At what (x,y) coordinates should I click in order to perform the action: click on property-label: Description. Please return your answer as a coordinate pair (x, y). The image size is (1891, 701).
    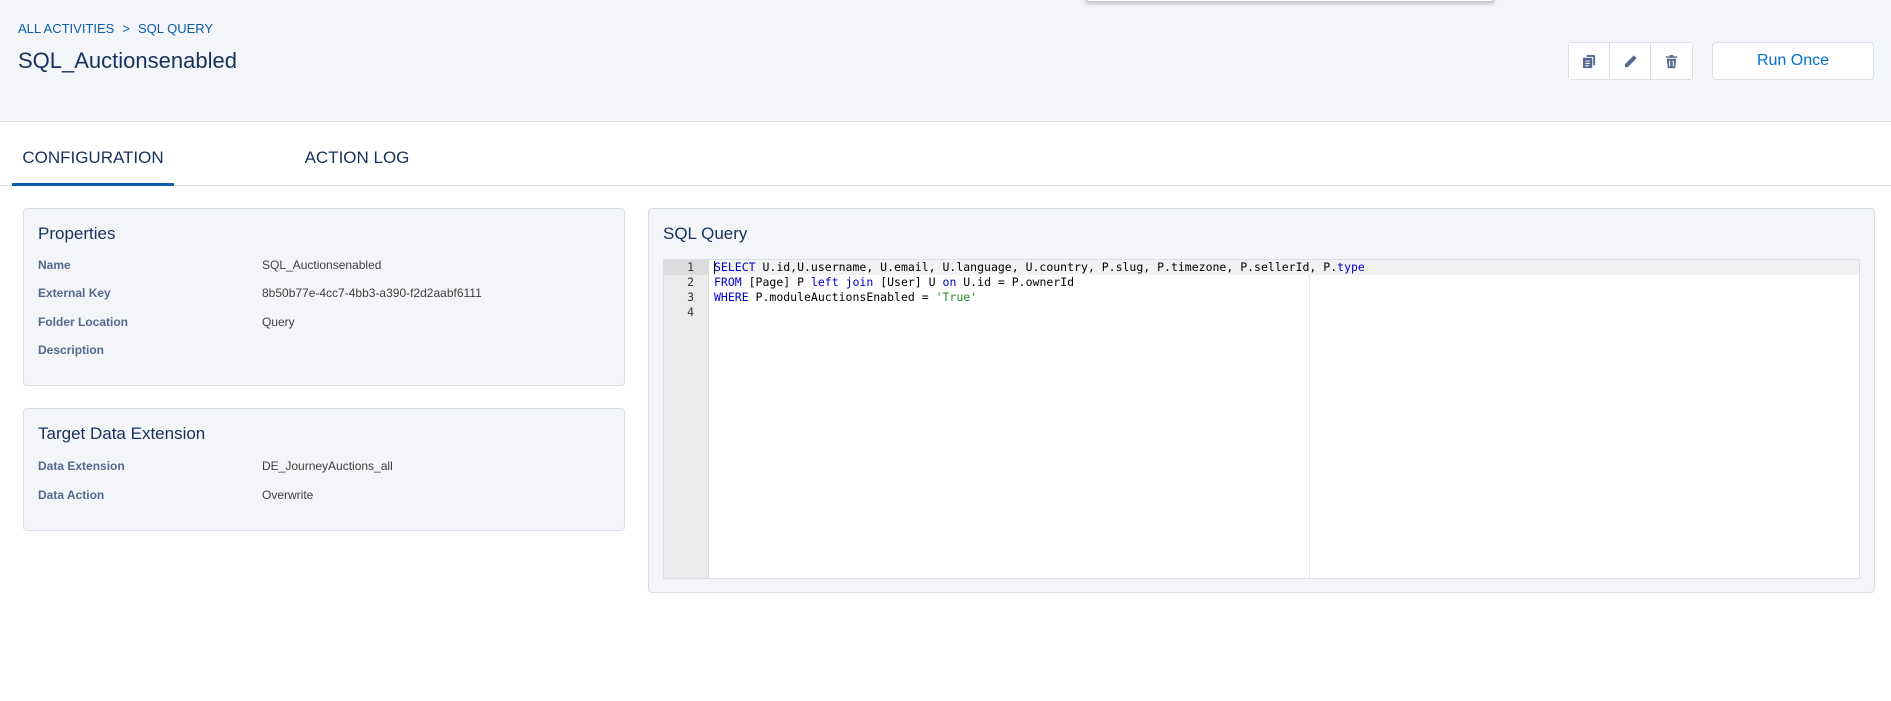
    Looking at the image, I should click on (71, 350).